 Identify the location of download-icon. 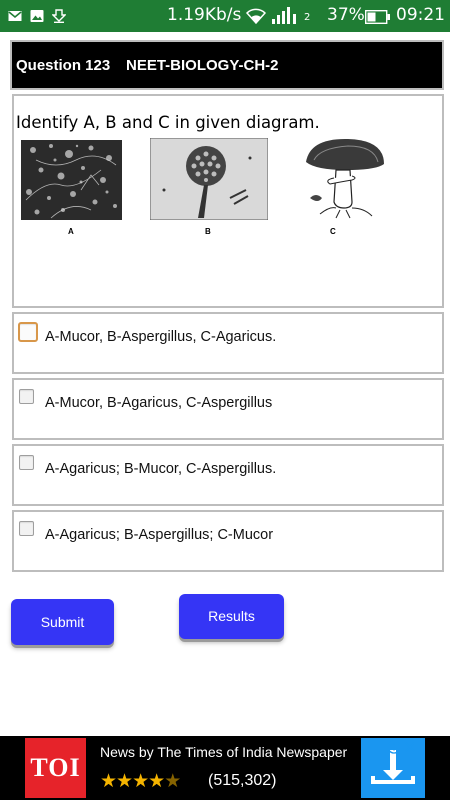
(59, 16).